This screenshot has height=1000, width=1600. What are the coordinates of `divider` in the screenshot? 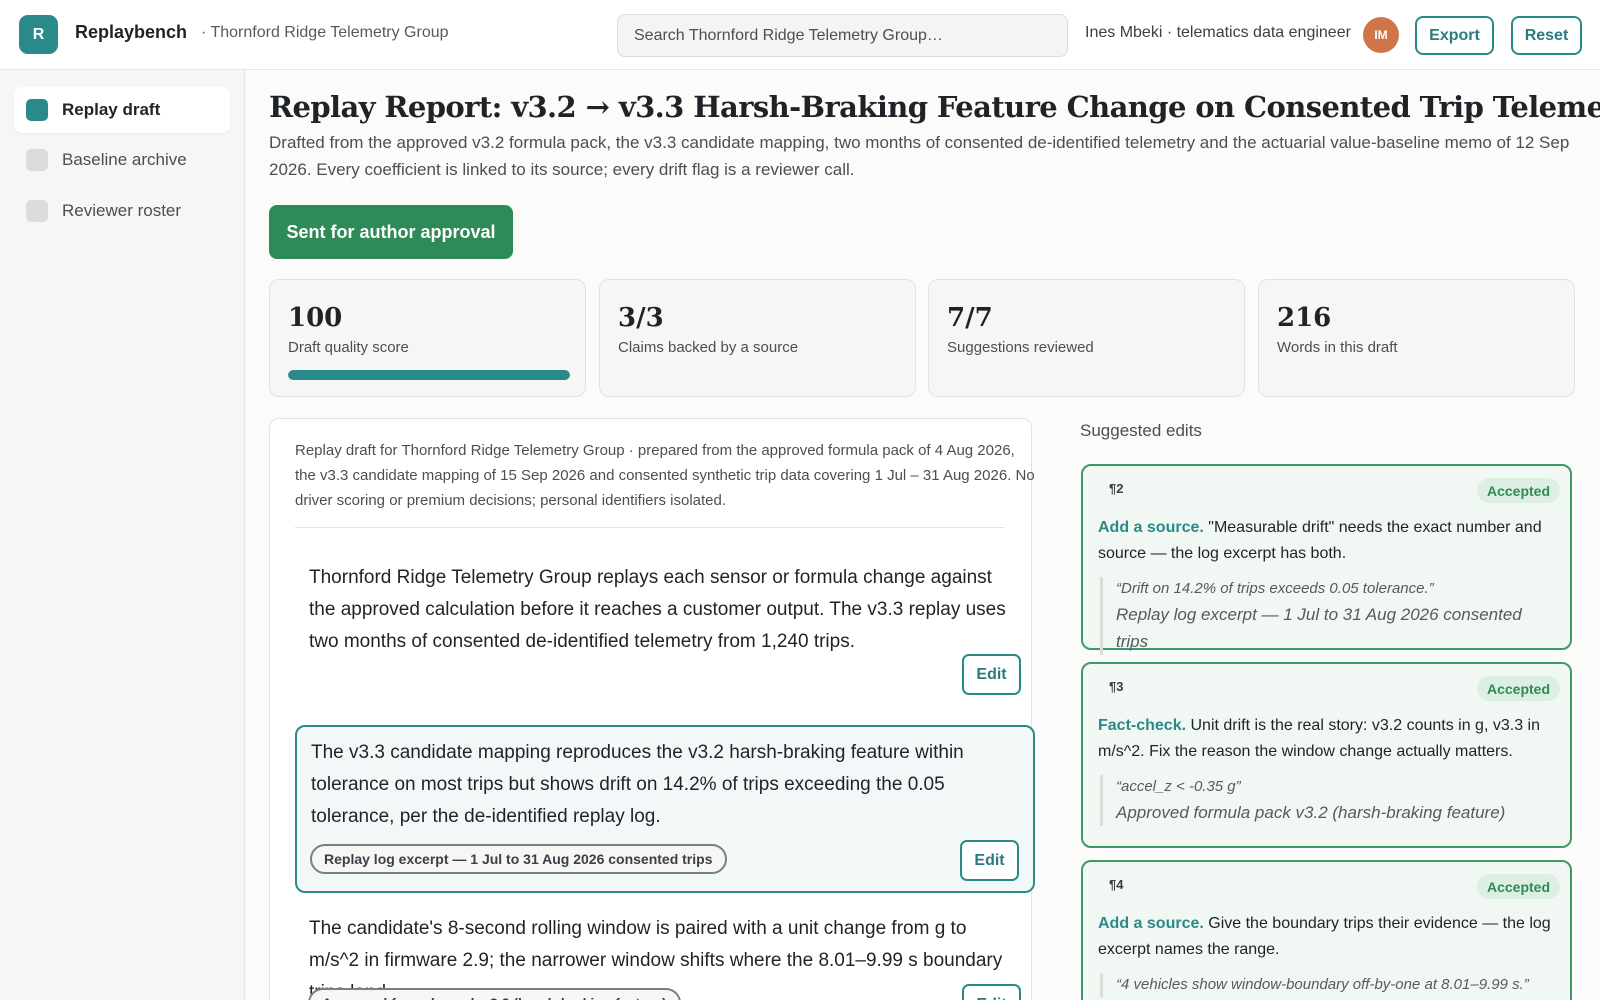 It's located at (650, 527).